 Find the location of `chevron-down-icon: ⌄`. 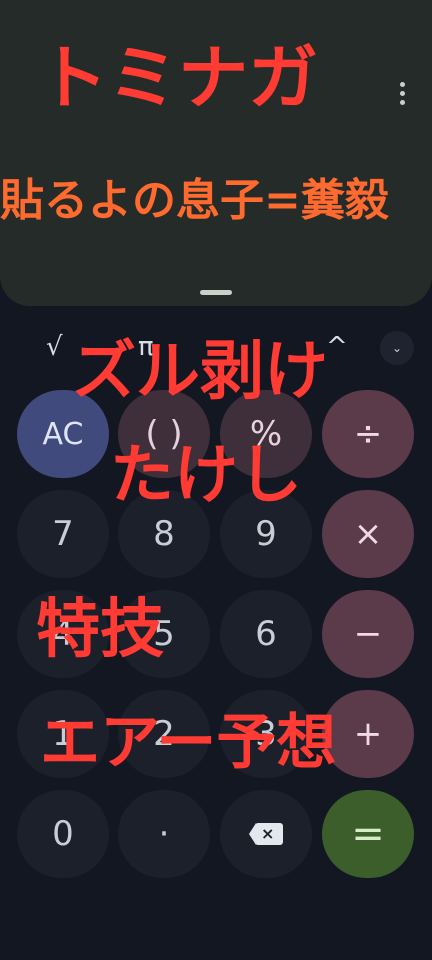

chevron-down-icon: ⌄ is located at coordinates (397, 348).